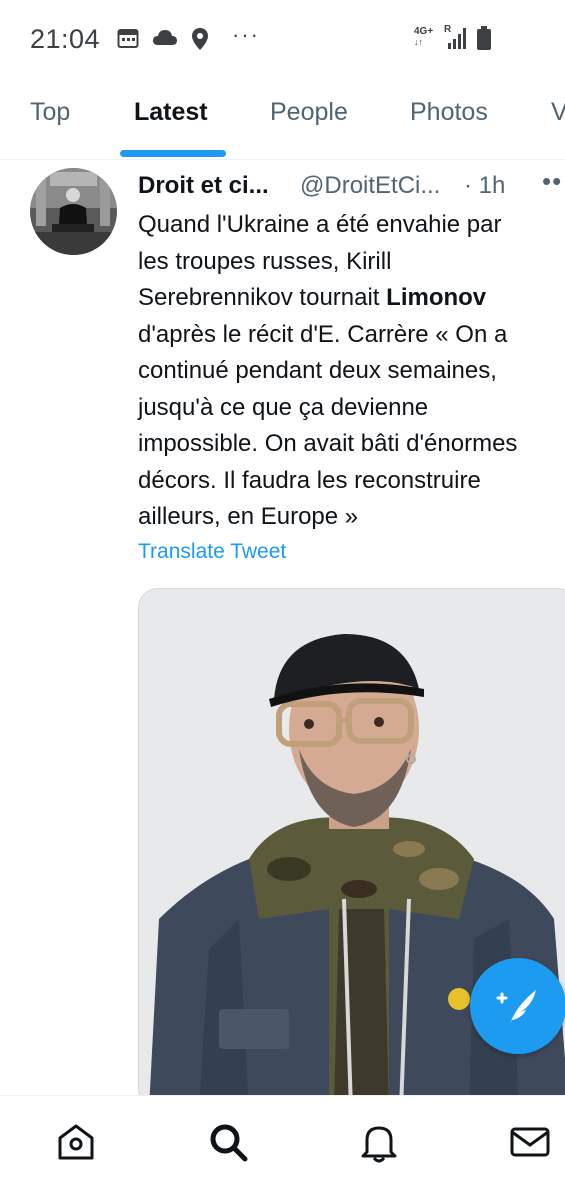  Describe the element at coordinates (76, 1142) in the screenshot. I see `home-icon` at that location.